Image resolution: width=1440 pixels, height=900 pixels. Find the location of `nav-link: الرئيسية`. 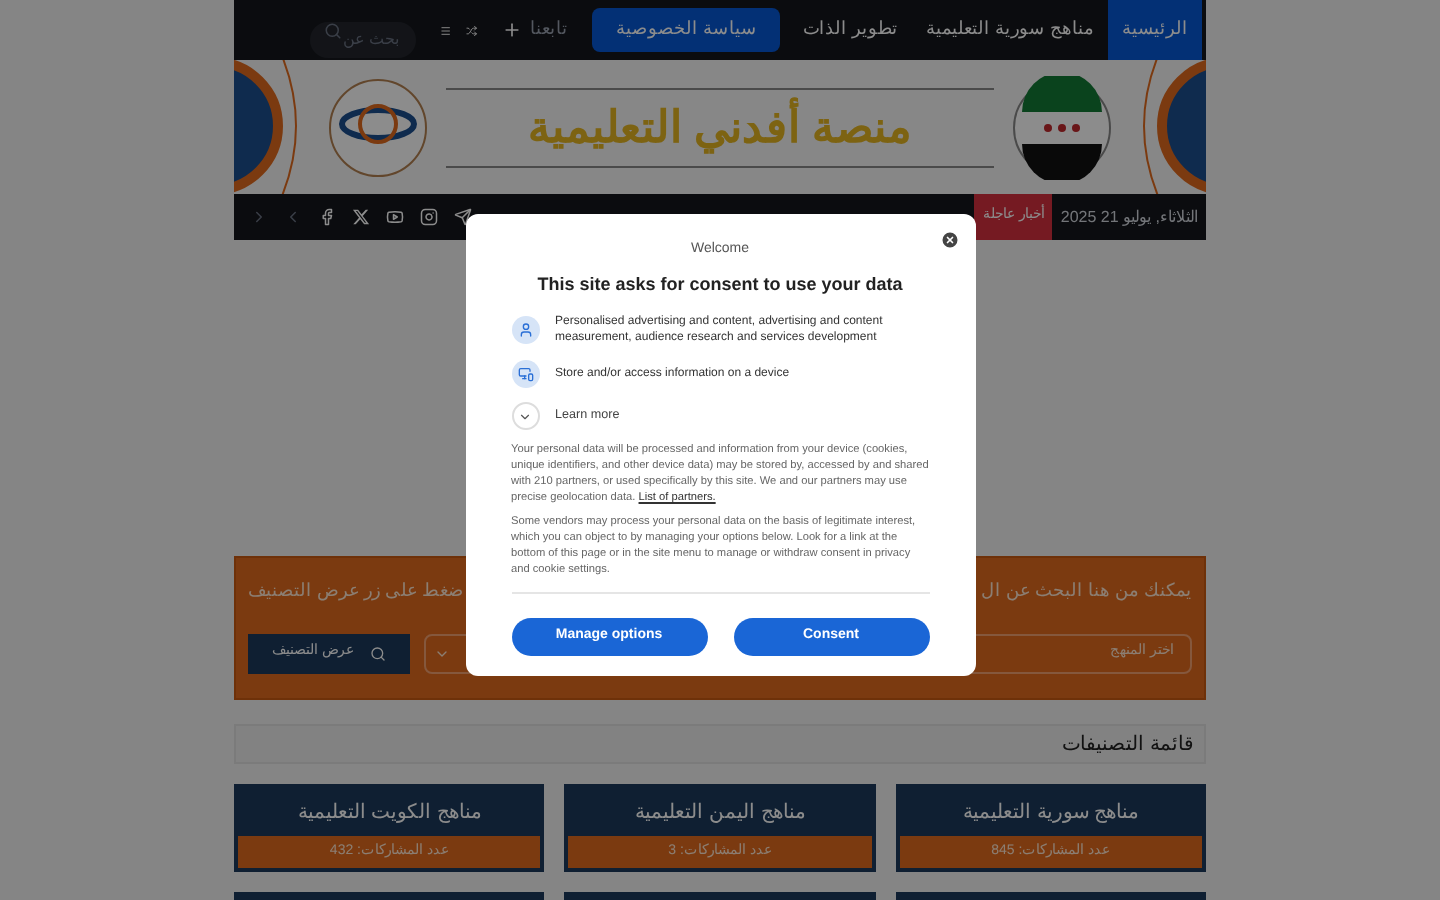

nav-link: الرئيسية is located at coordinates (1155, 30).